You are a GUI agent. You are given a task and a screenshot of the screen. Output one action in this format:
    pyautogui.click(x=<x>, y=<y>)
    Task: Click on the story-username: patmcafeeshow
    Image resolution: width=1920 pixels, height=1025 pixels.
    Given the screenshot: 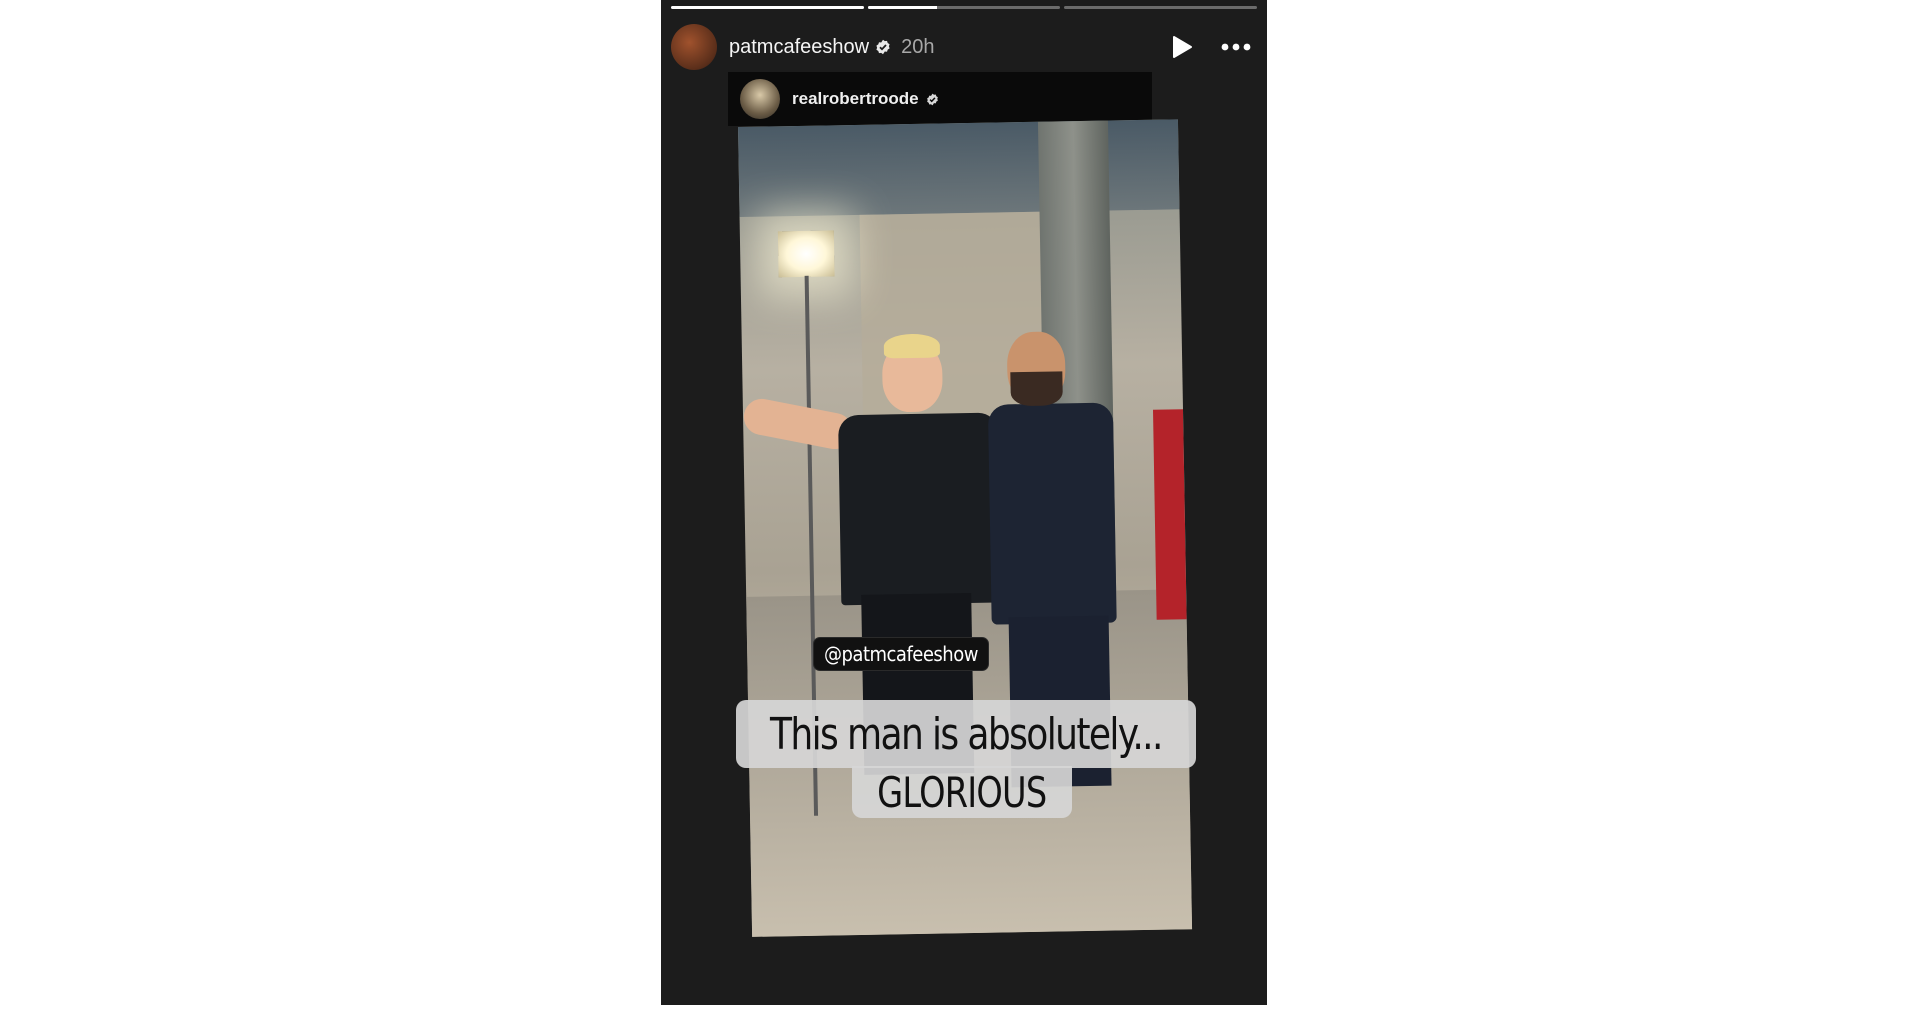 What is the action you would take?
    pyautogui.click(x=799, y=47)
    